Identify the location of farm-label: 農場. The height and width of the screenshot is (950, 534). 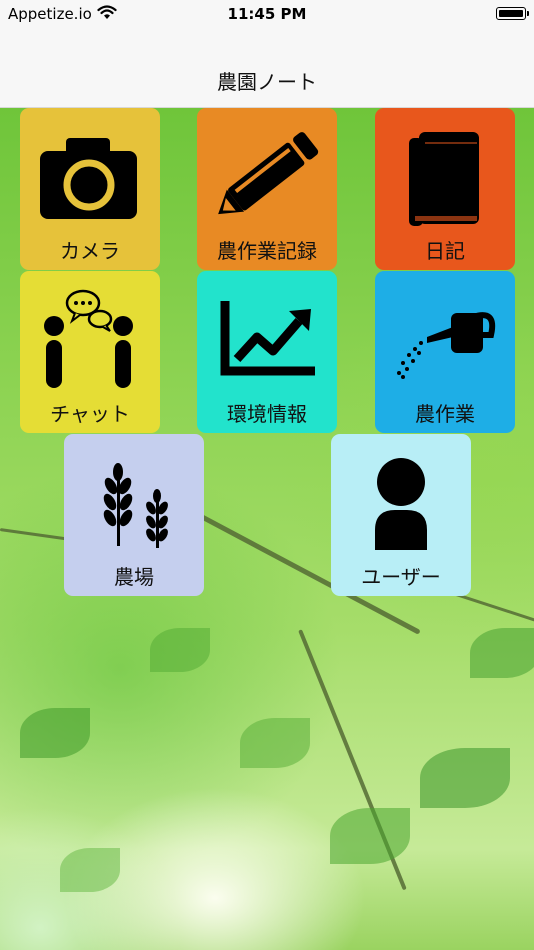
(134, 577).